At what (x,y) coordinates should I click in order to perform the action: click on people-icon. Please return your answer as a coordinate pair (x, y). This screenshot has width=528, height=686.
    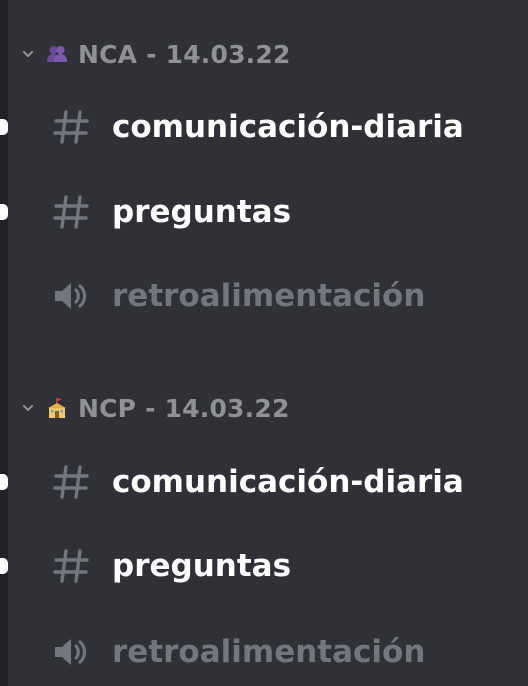
    Looking at the image, I should click on (57, 54).